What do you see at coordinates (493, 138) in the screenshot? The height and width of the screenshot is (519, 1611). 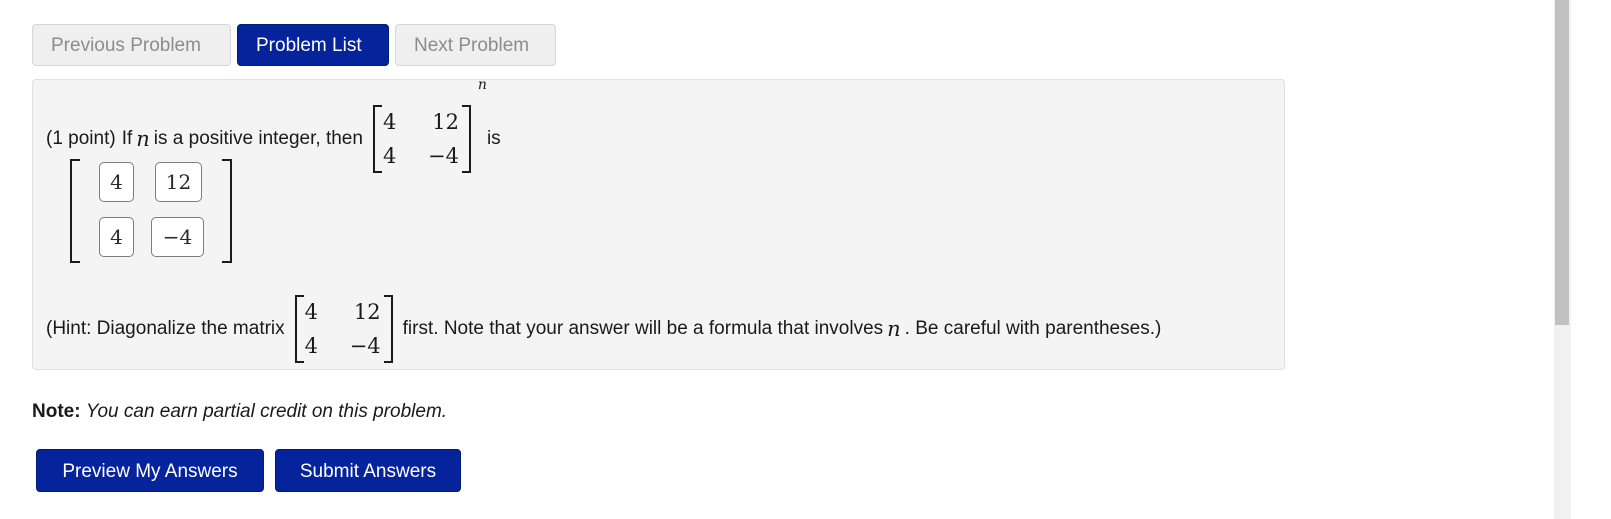 I see `statement-is: is` at bounding box center [493, 138].